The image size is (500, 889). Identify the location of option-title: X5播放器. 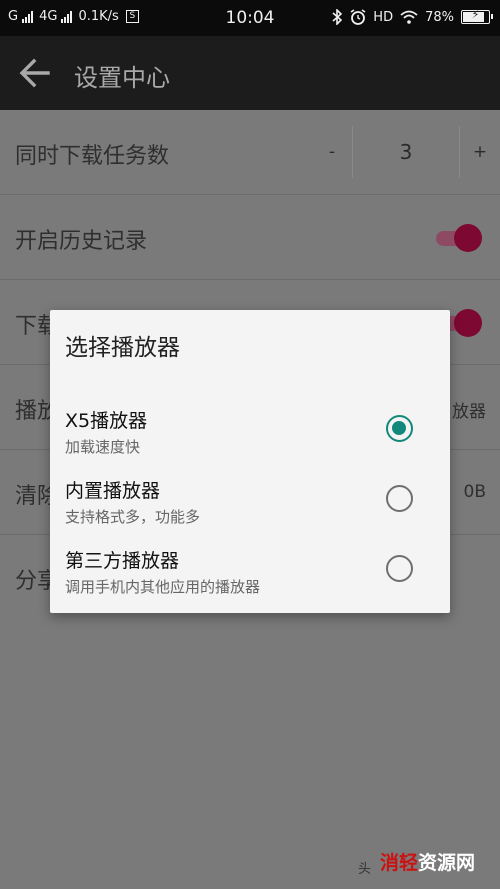
(106, 421).